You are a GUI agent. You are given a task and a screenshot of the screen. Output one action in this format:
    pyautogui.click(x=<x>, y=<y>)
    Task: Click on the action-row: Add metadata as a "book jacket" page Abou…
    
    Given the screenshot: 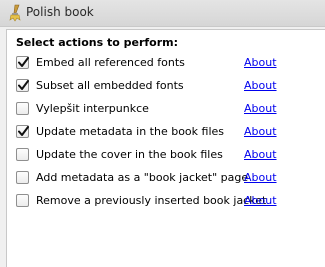 What is the action you would take?
    pyautogui.click(x=166, y=178)
    